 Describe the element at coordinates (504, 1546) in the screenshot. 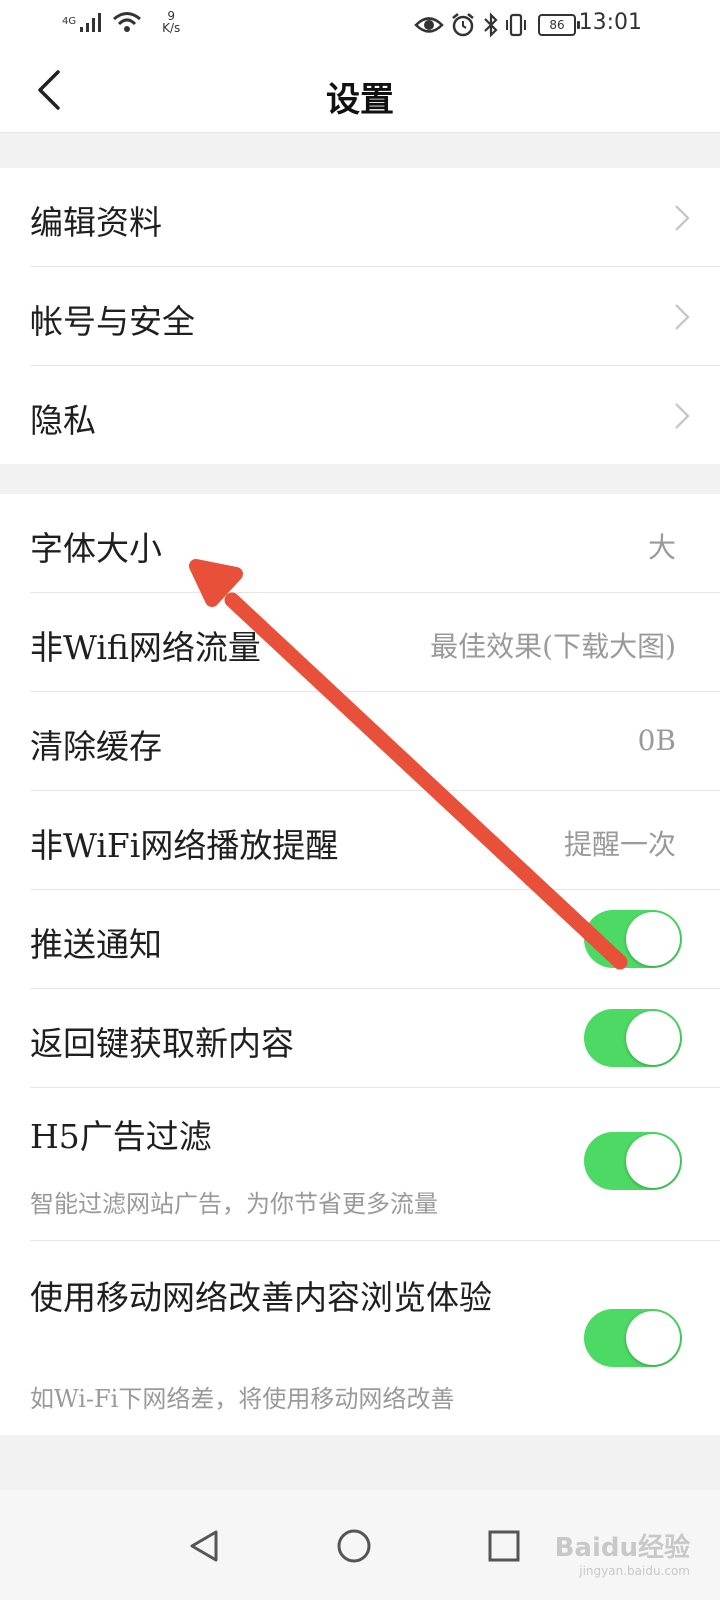

I see `nav-recents-icon` at that location.